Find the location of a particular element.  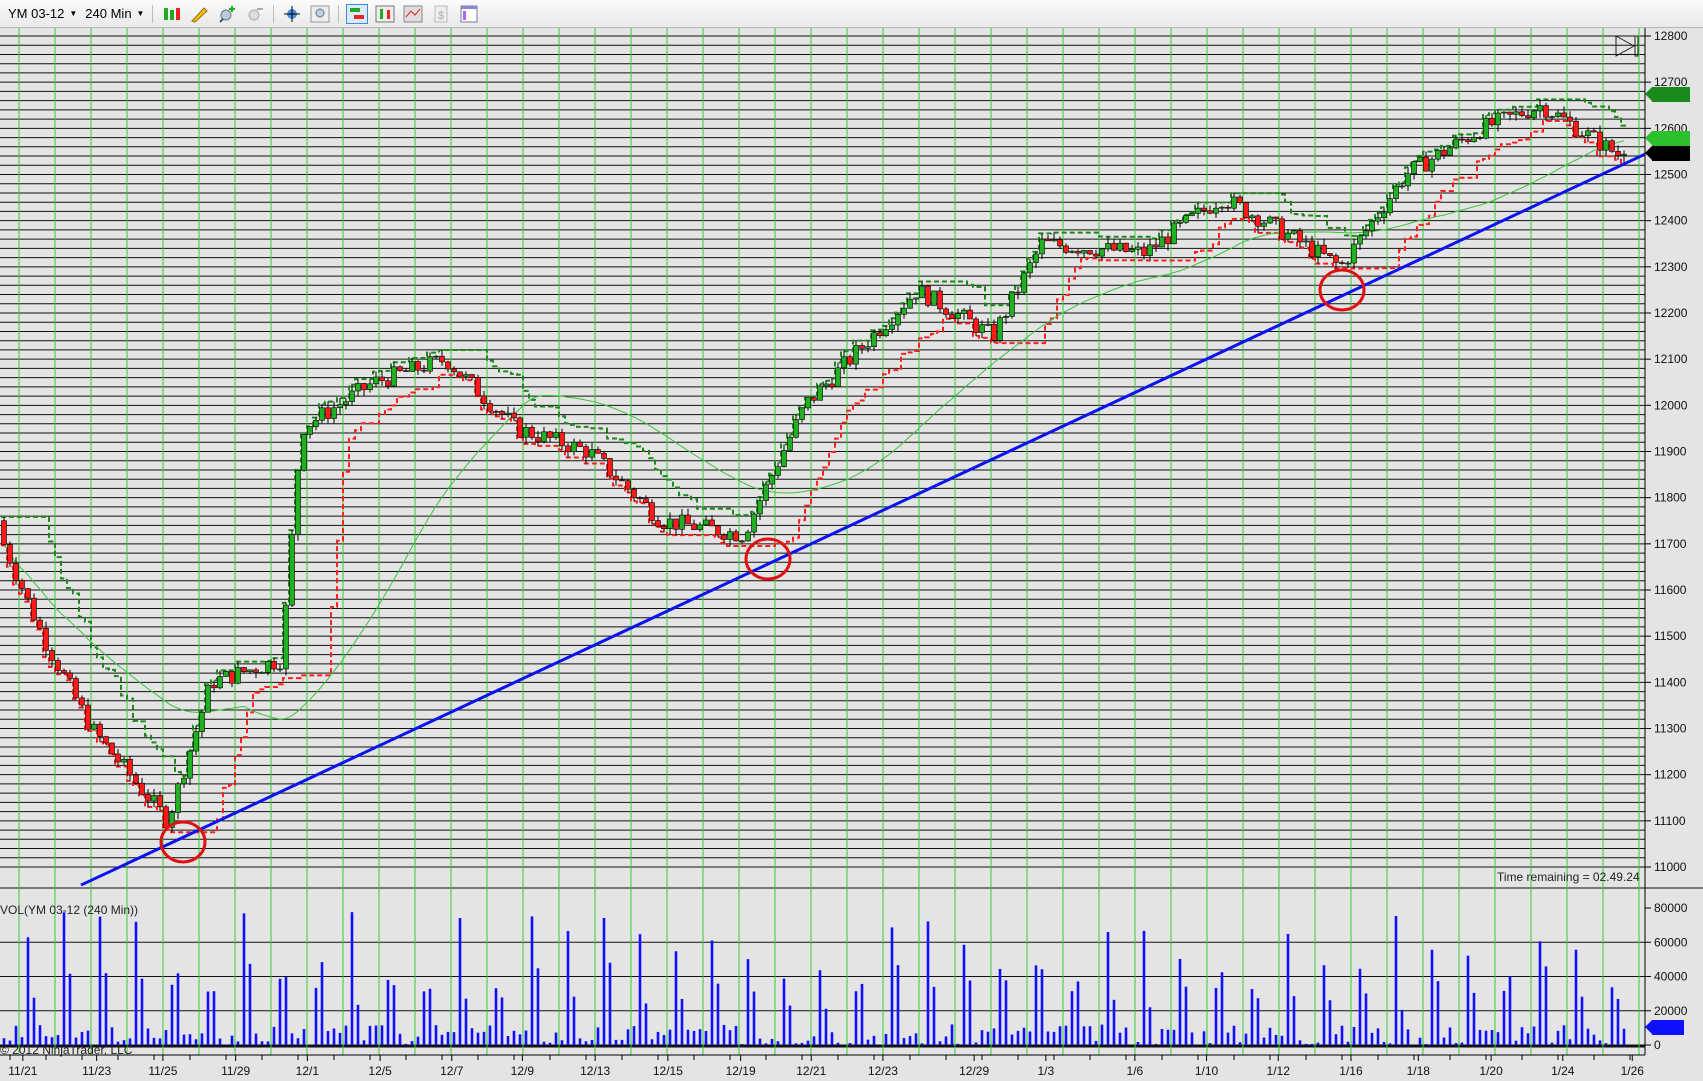

zoom-in-icon is located at coordinates (227, 14).